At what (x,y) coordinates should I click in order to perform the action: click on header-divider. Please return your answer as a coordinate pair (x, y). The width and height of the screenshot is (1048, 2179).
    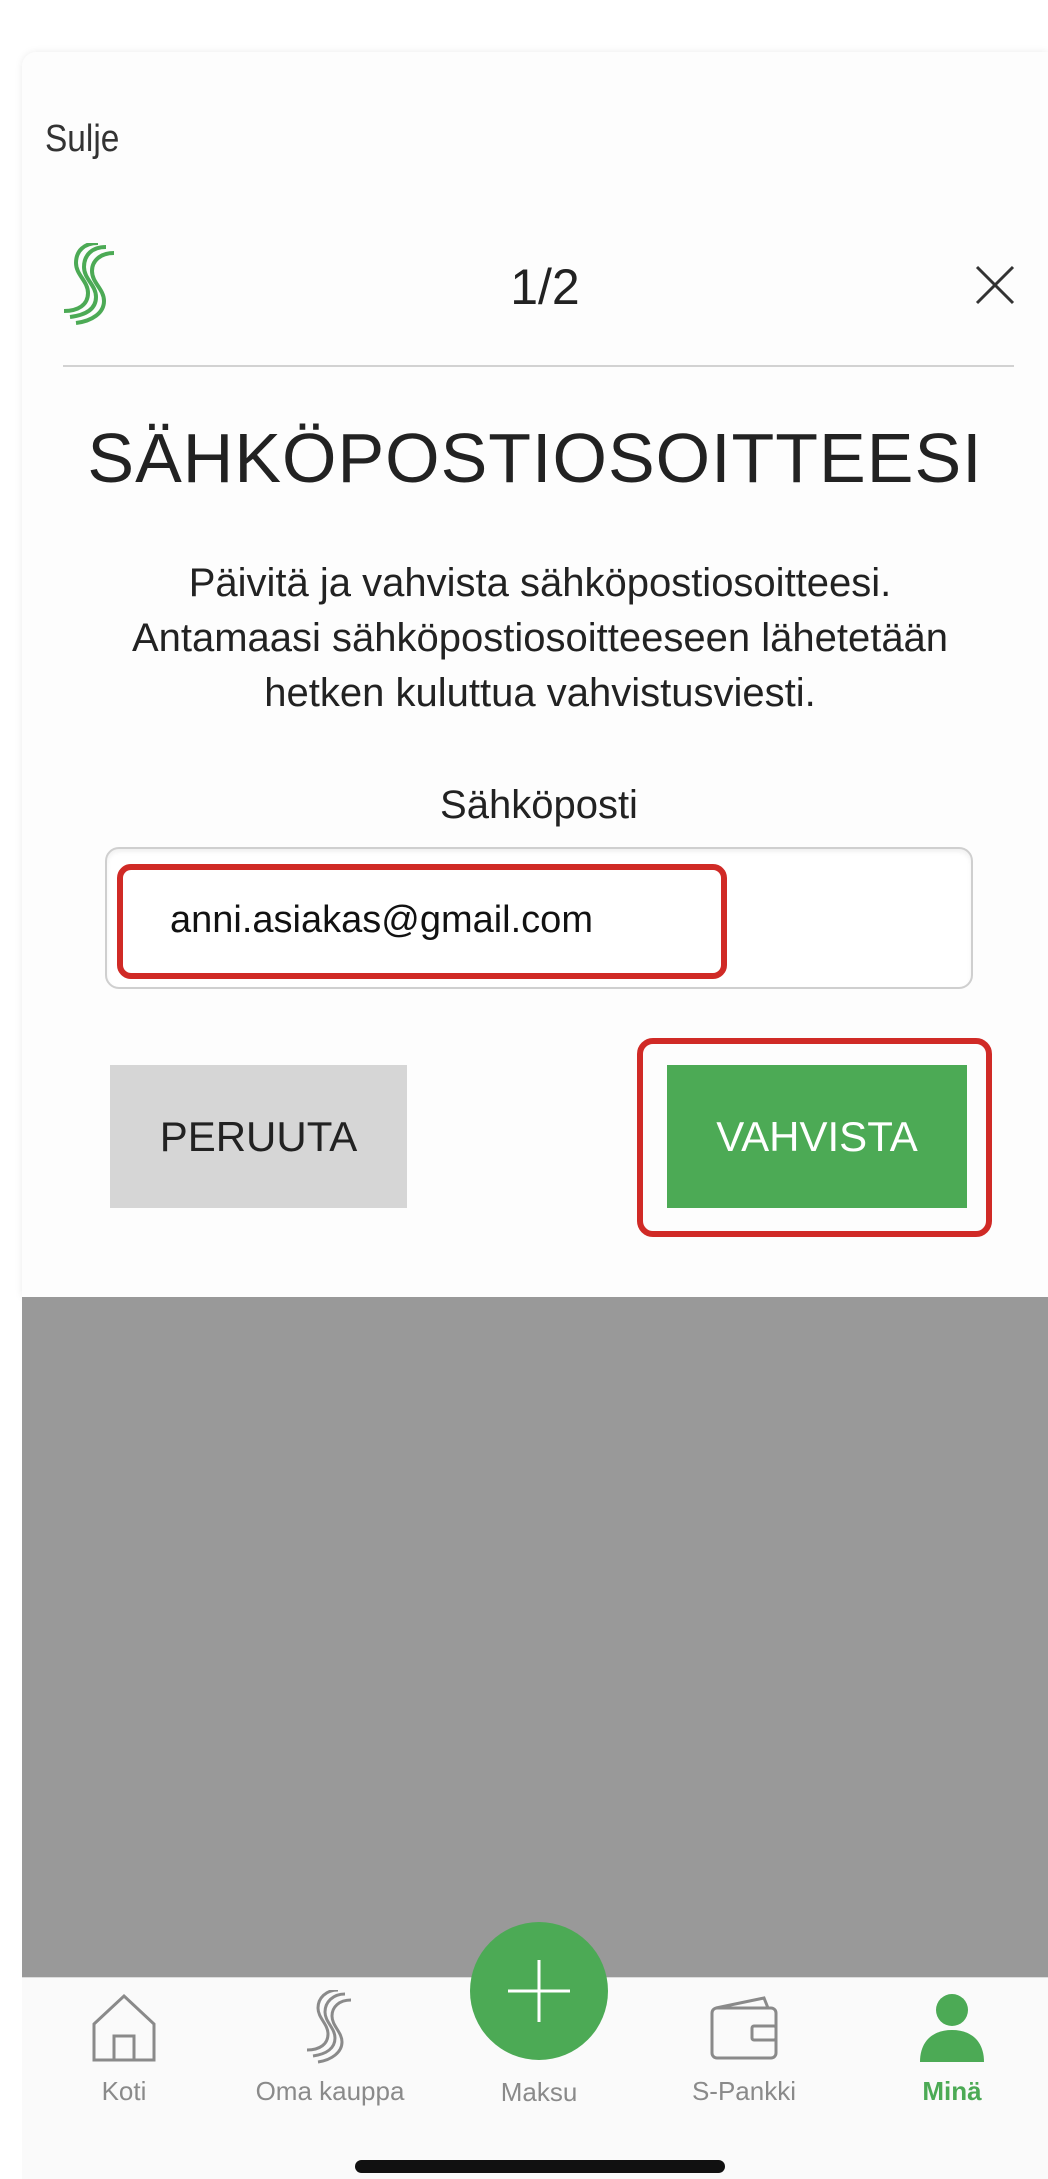
    Looking at the image, I should click on (538, 366).